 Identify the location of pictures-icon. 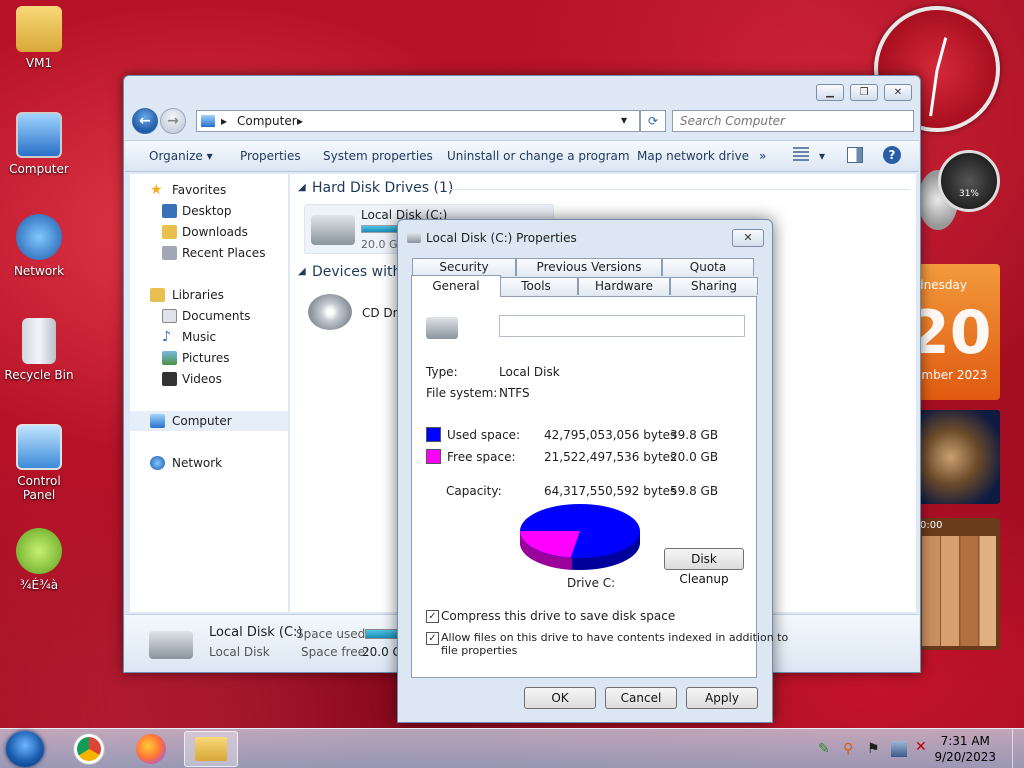
(169, 358).